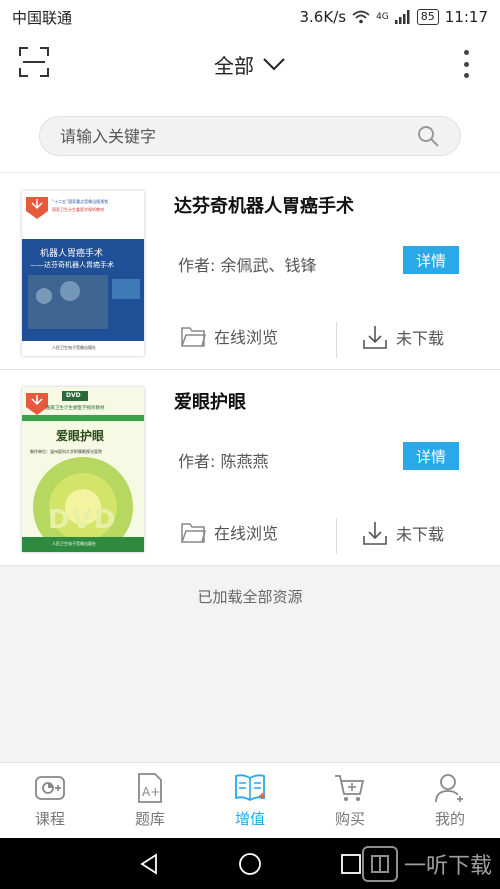 This screenshot has height=889, width=500. Describe the element at coordinates (466, 64) in the screenshot. I see `more-vertical-icon` at that location.